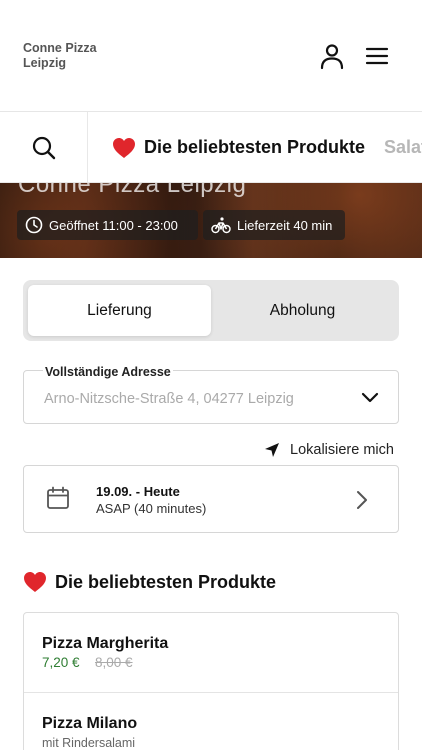  What do you see at coordinates (83, 56) in the screenshot?
I see `brand-name: Conne Pizza Leipzig` at bounding box center [83, 56].